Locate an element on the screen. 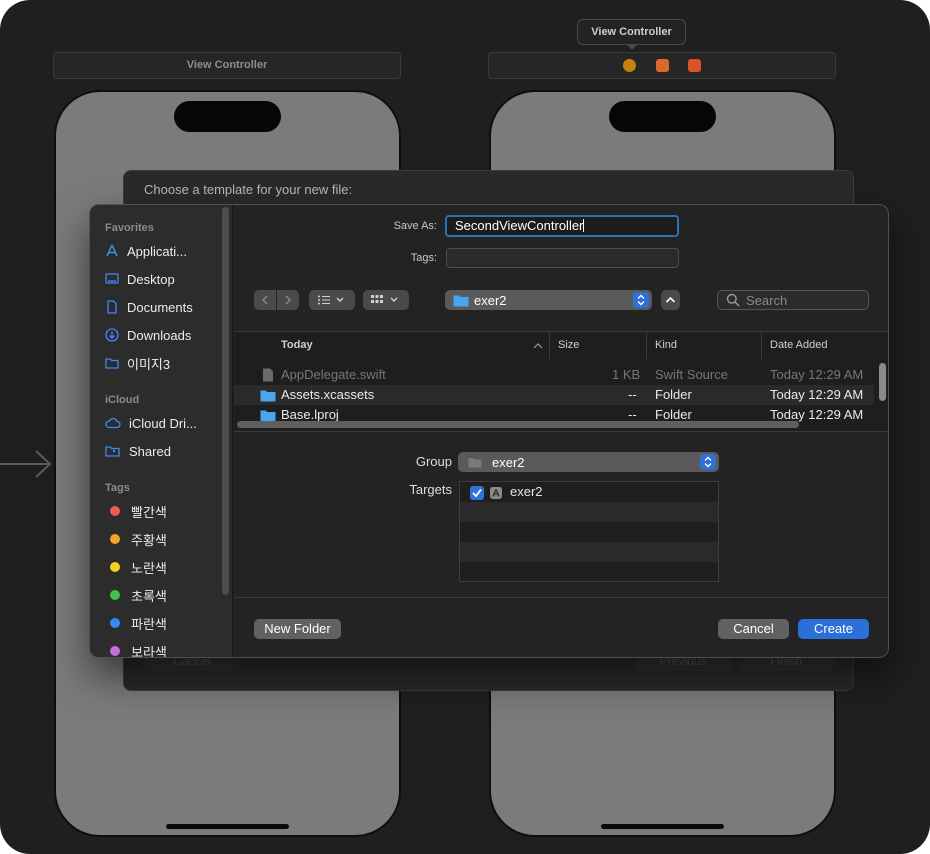  sidebar-item-images: 이미지3 is located at coordinates (164, 363).